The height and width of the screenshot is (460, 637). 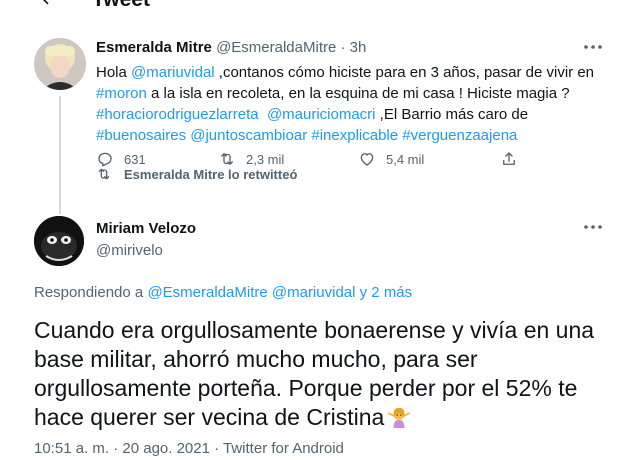 What do you see at coordinates (367, 159) in the screenshot?
I see `heart-icon` at bounding box center [367, 159].